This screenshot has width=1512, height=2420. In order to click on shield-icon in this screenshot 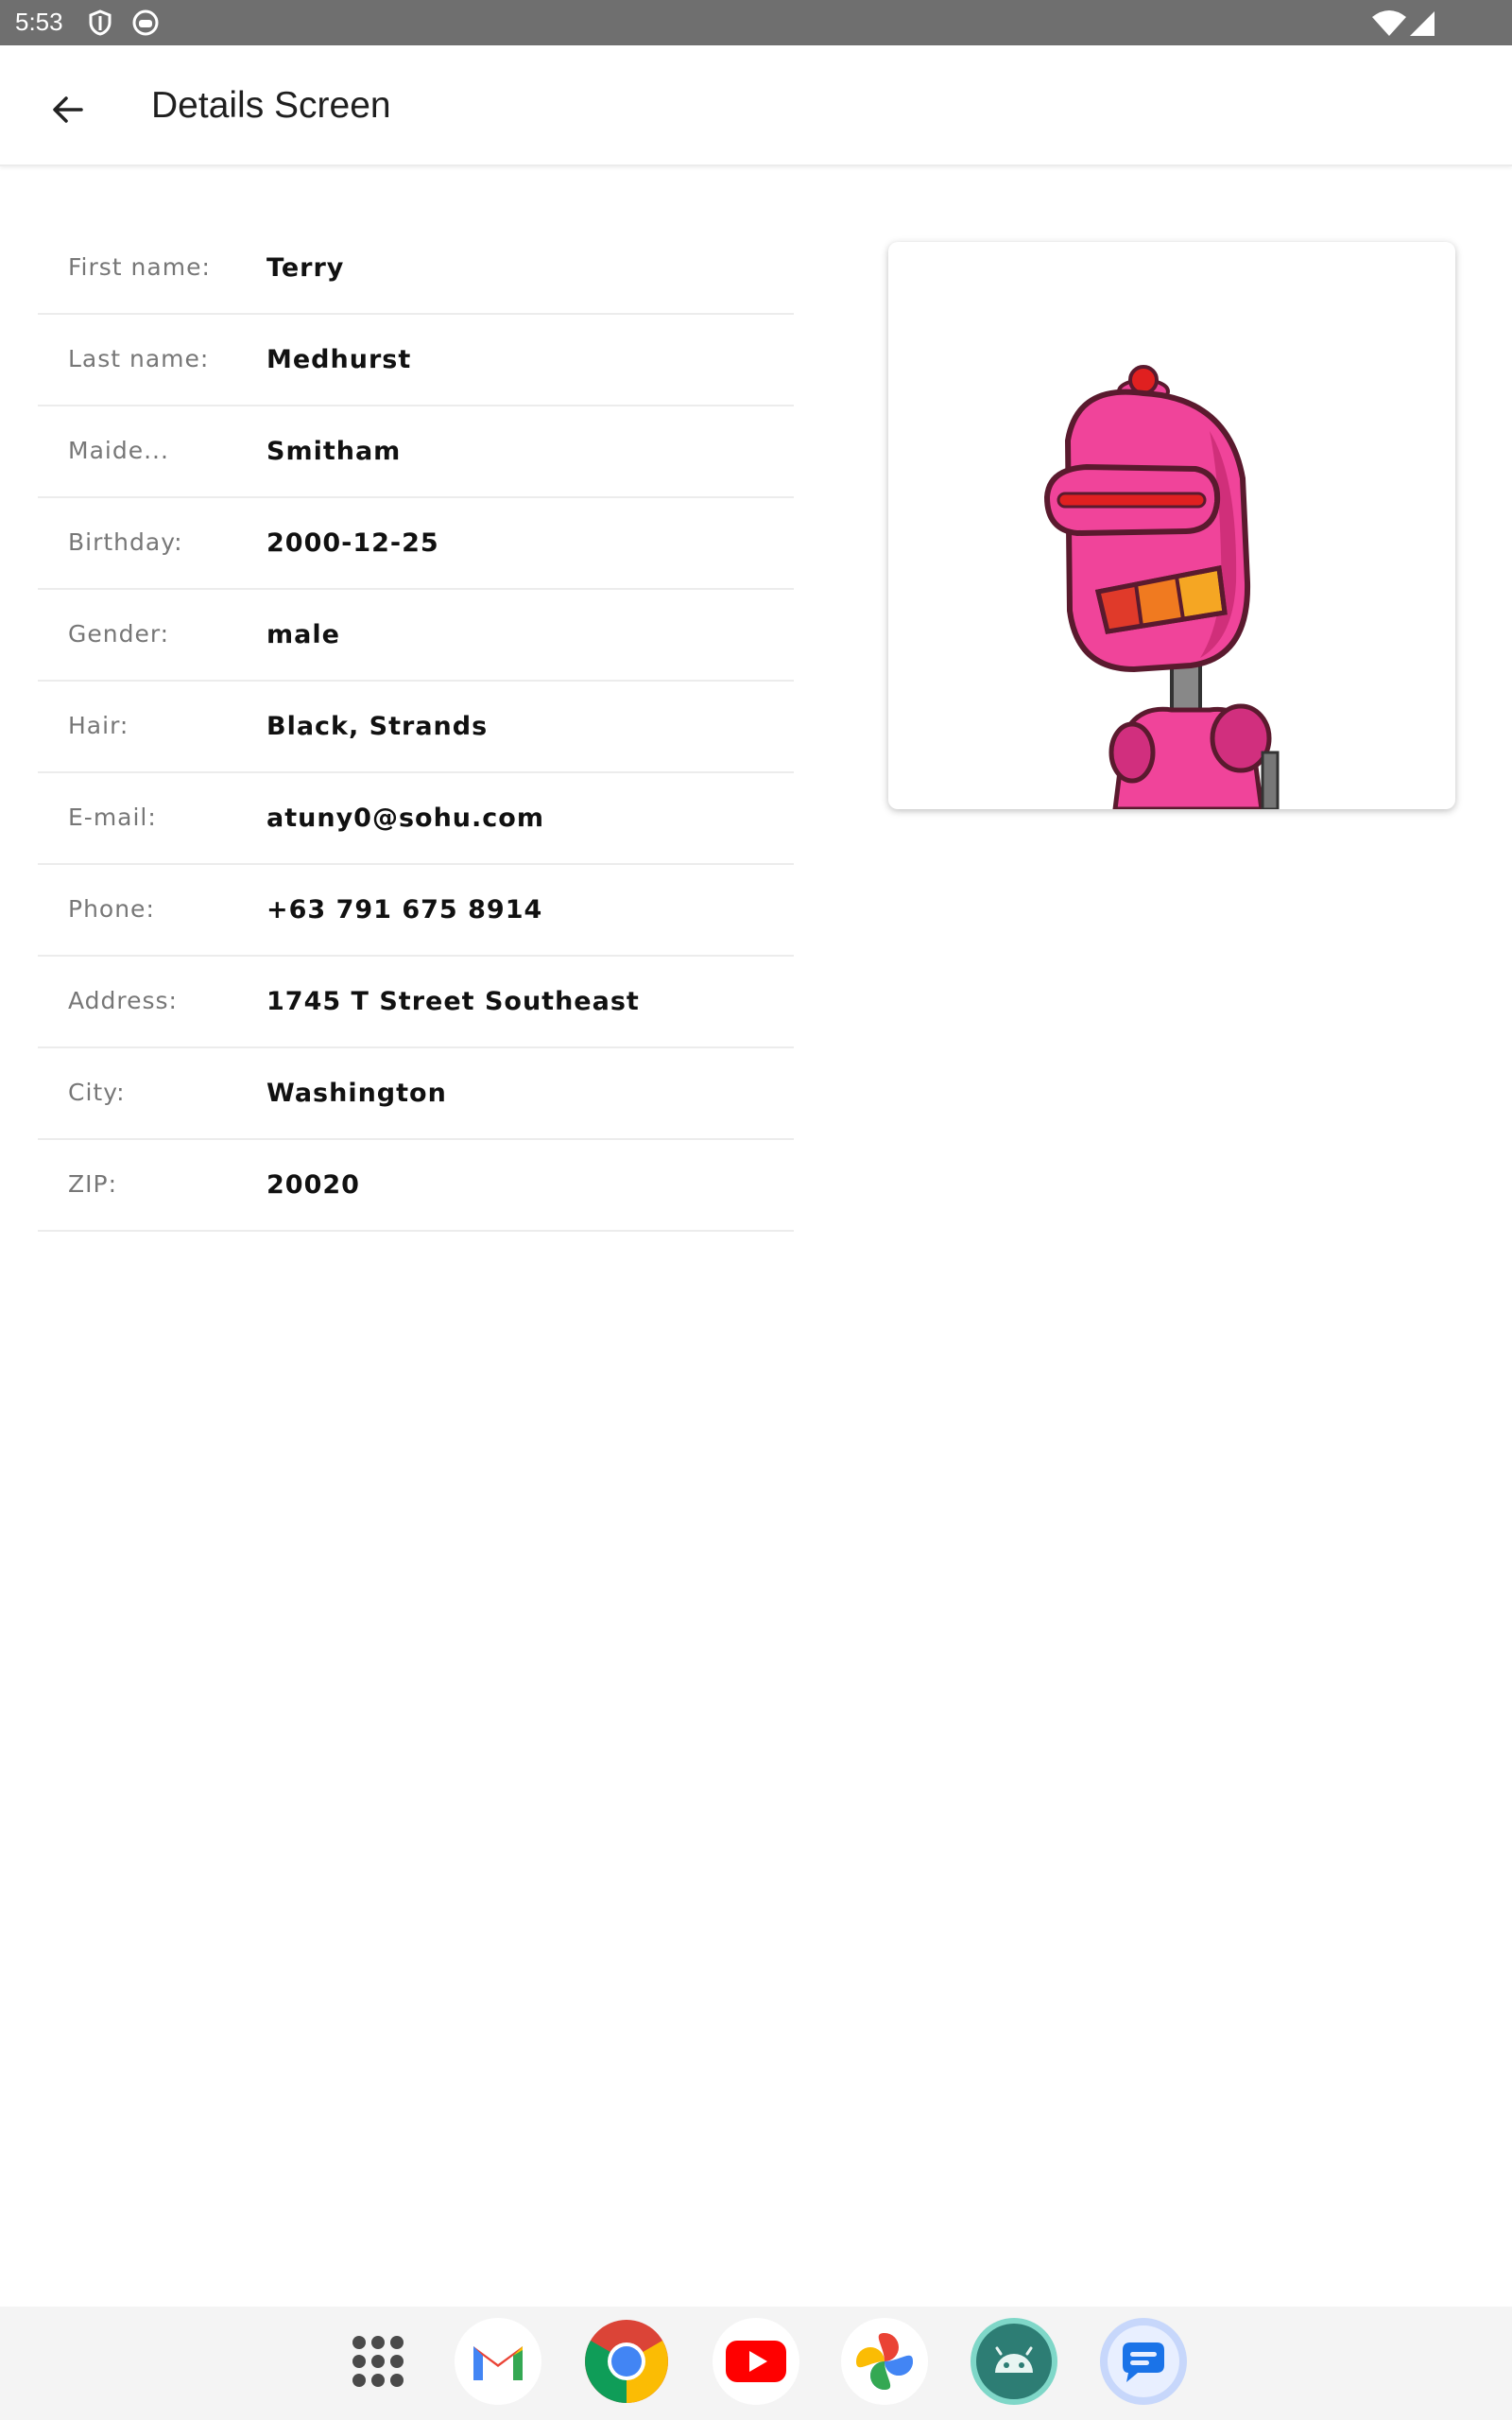, I will do `click(100, 23)`.